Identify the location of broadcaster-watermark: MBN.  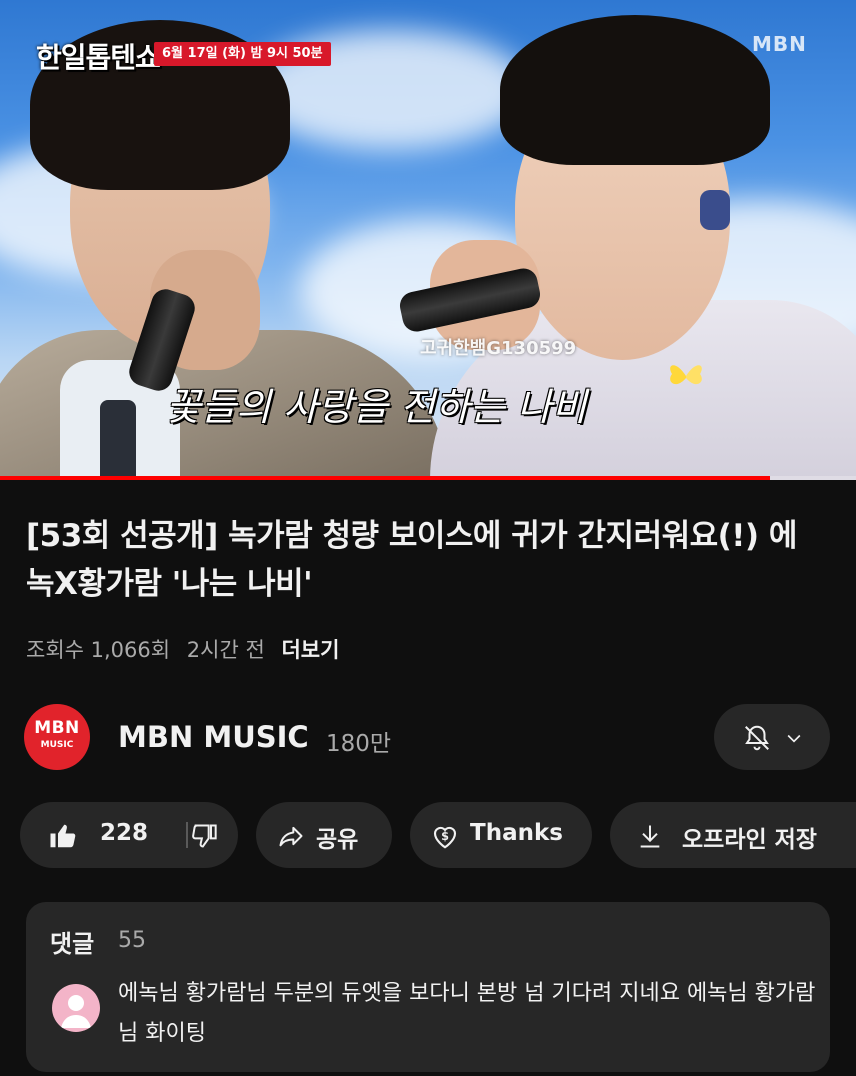
(779, 44).